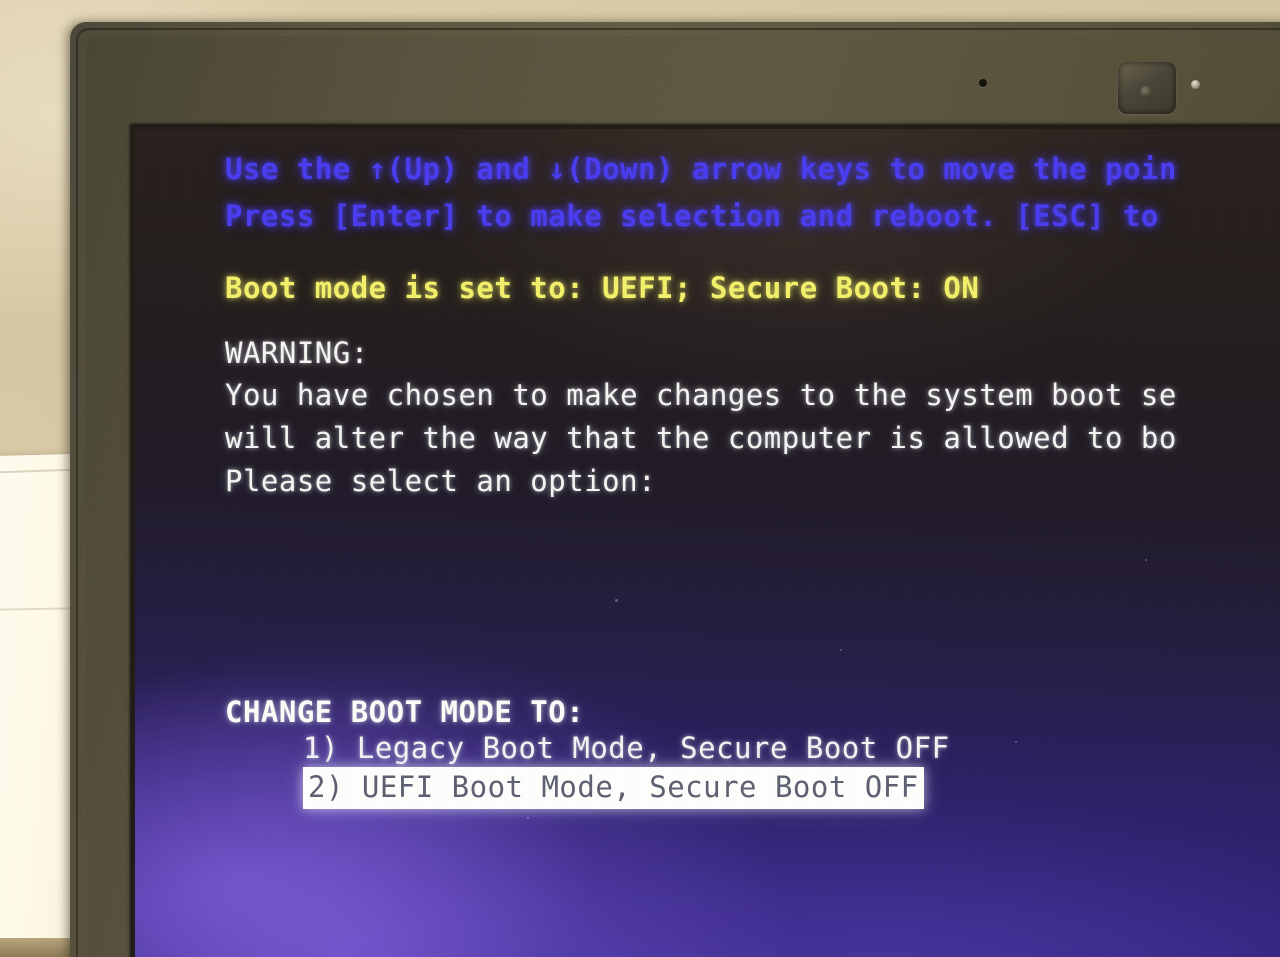  I want to click on microphone-hole-left, so click(983, 83).